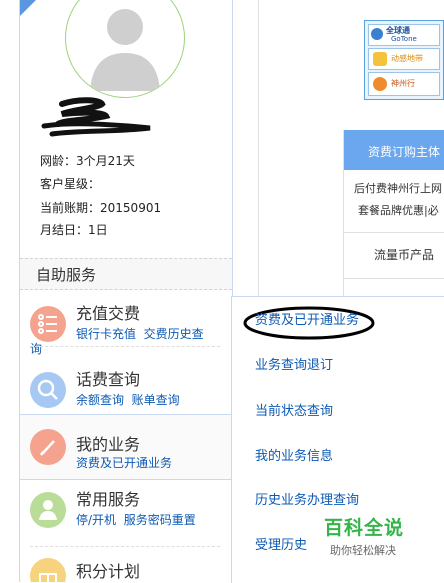 This screenshot has width=444, height=583. I want to click on payment-history-link-wrap: 询, so click(36, 348).